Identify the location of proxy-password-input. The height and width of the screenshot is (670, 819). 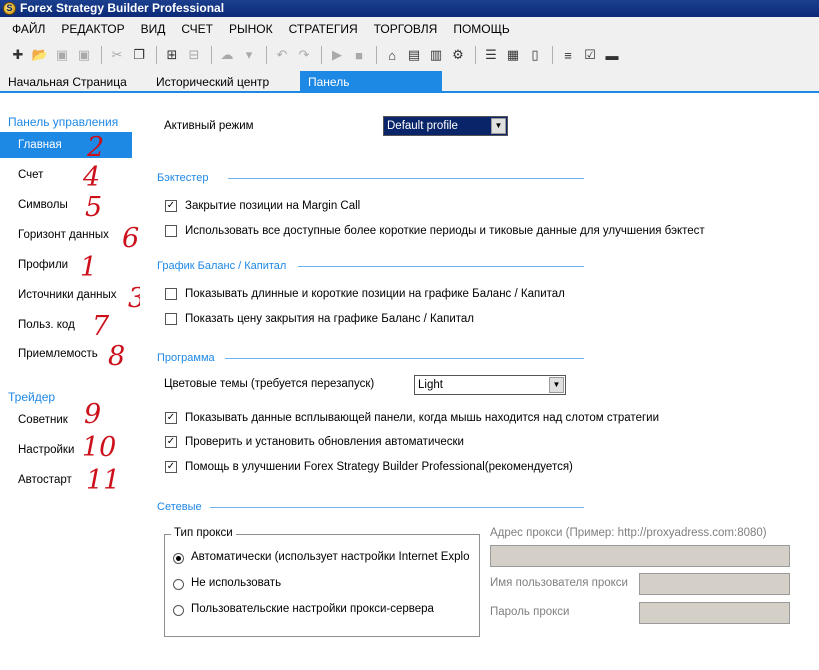
(714, 613).